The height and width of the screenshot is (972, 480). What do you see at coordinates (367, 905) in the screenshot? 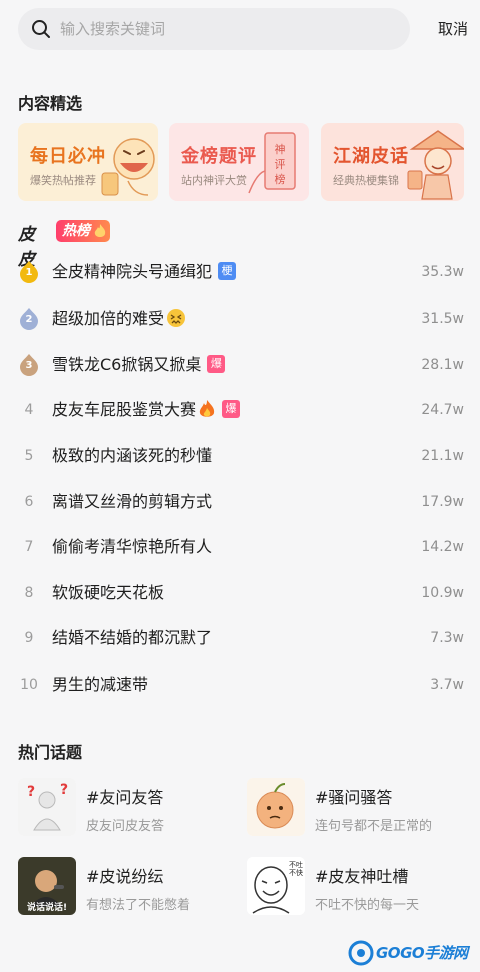
I see `topic-desc: 不吐不快的每一天` at bounding box center [367, 905].